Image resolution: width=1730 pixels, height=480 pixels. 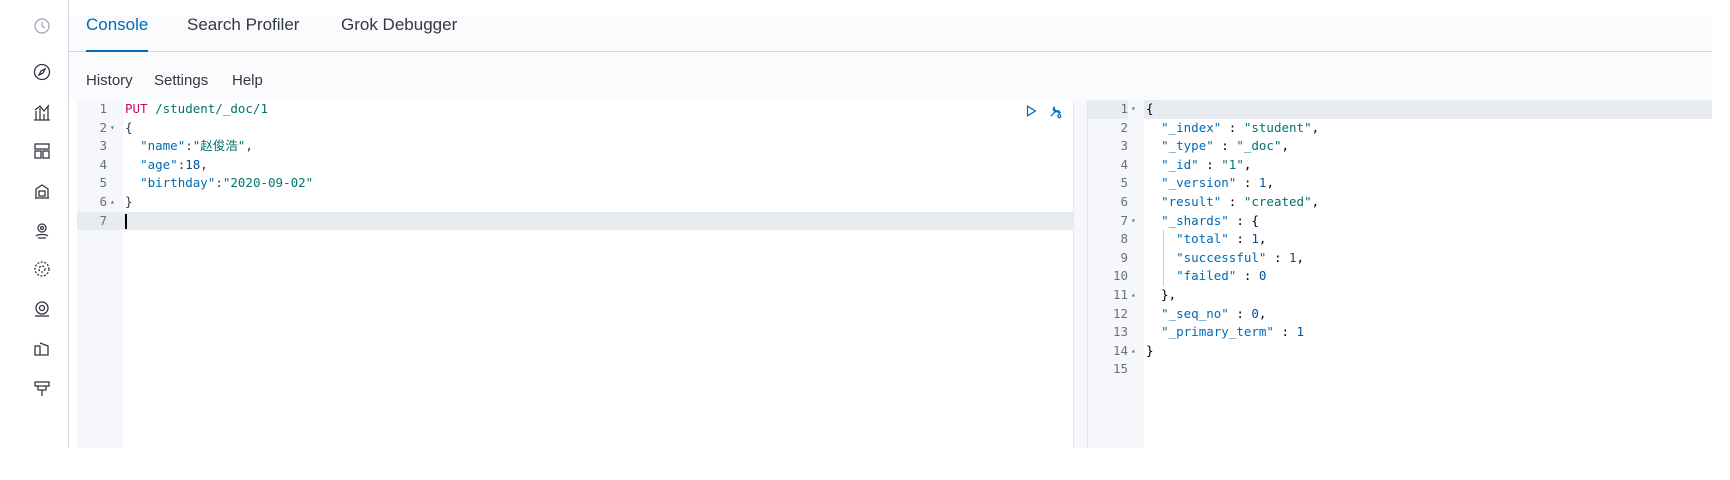 What do you see at coordinates (207, 108) in the screenshot?
I see `request-path: /student/_doc/1` at bounding box center [207, 108].